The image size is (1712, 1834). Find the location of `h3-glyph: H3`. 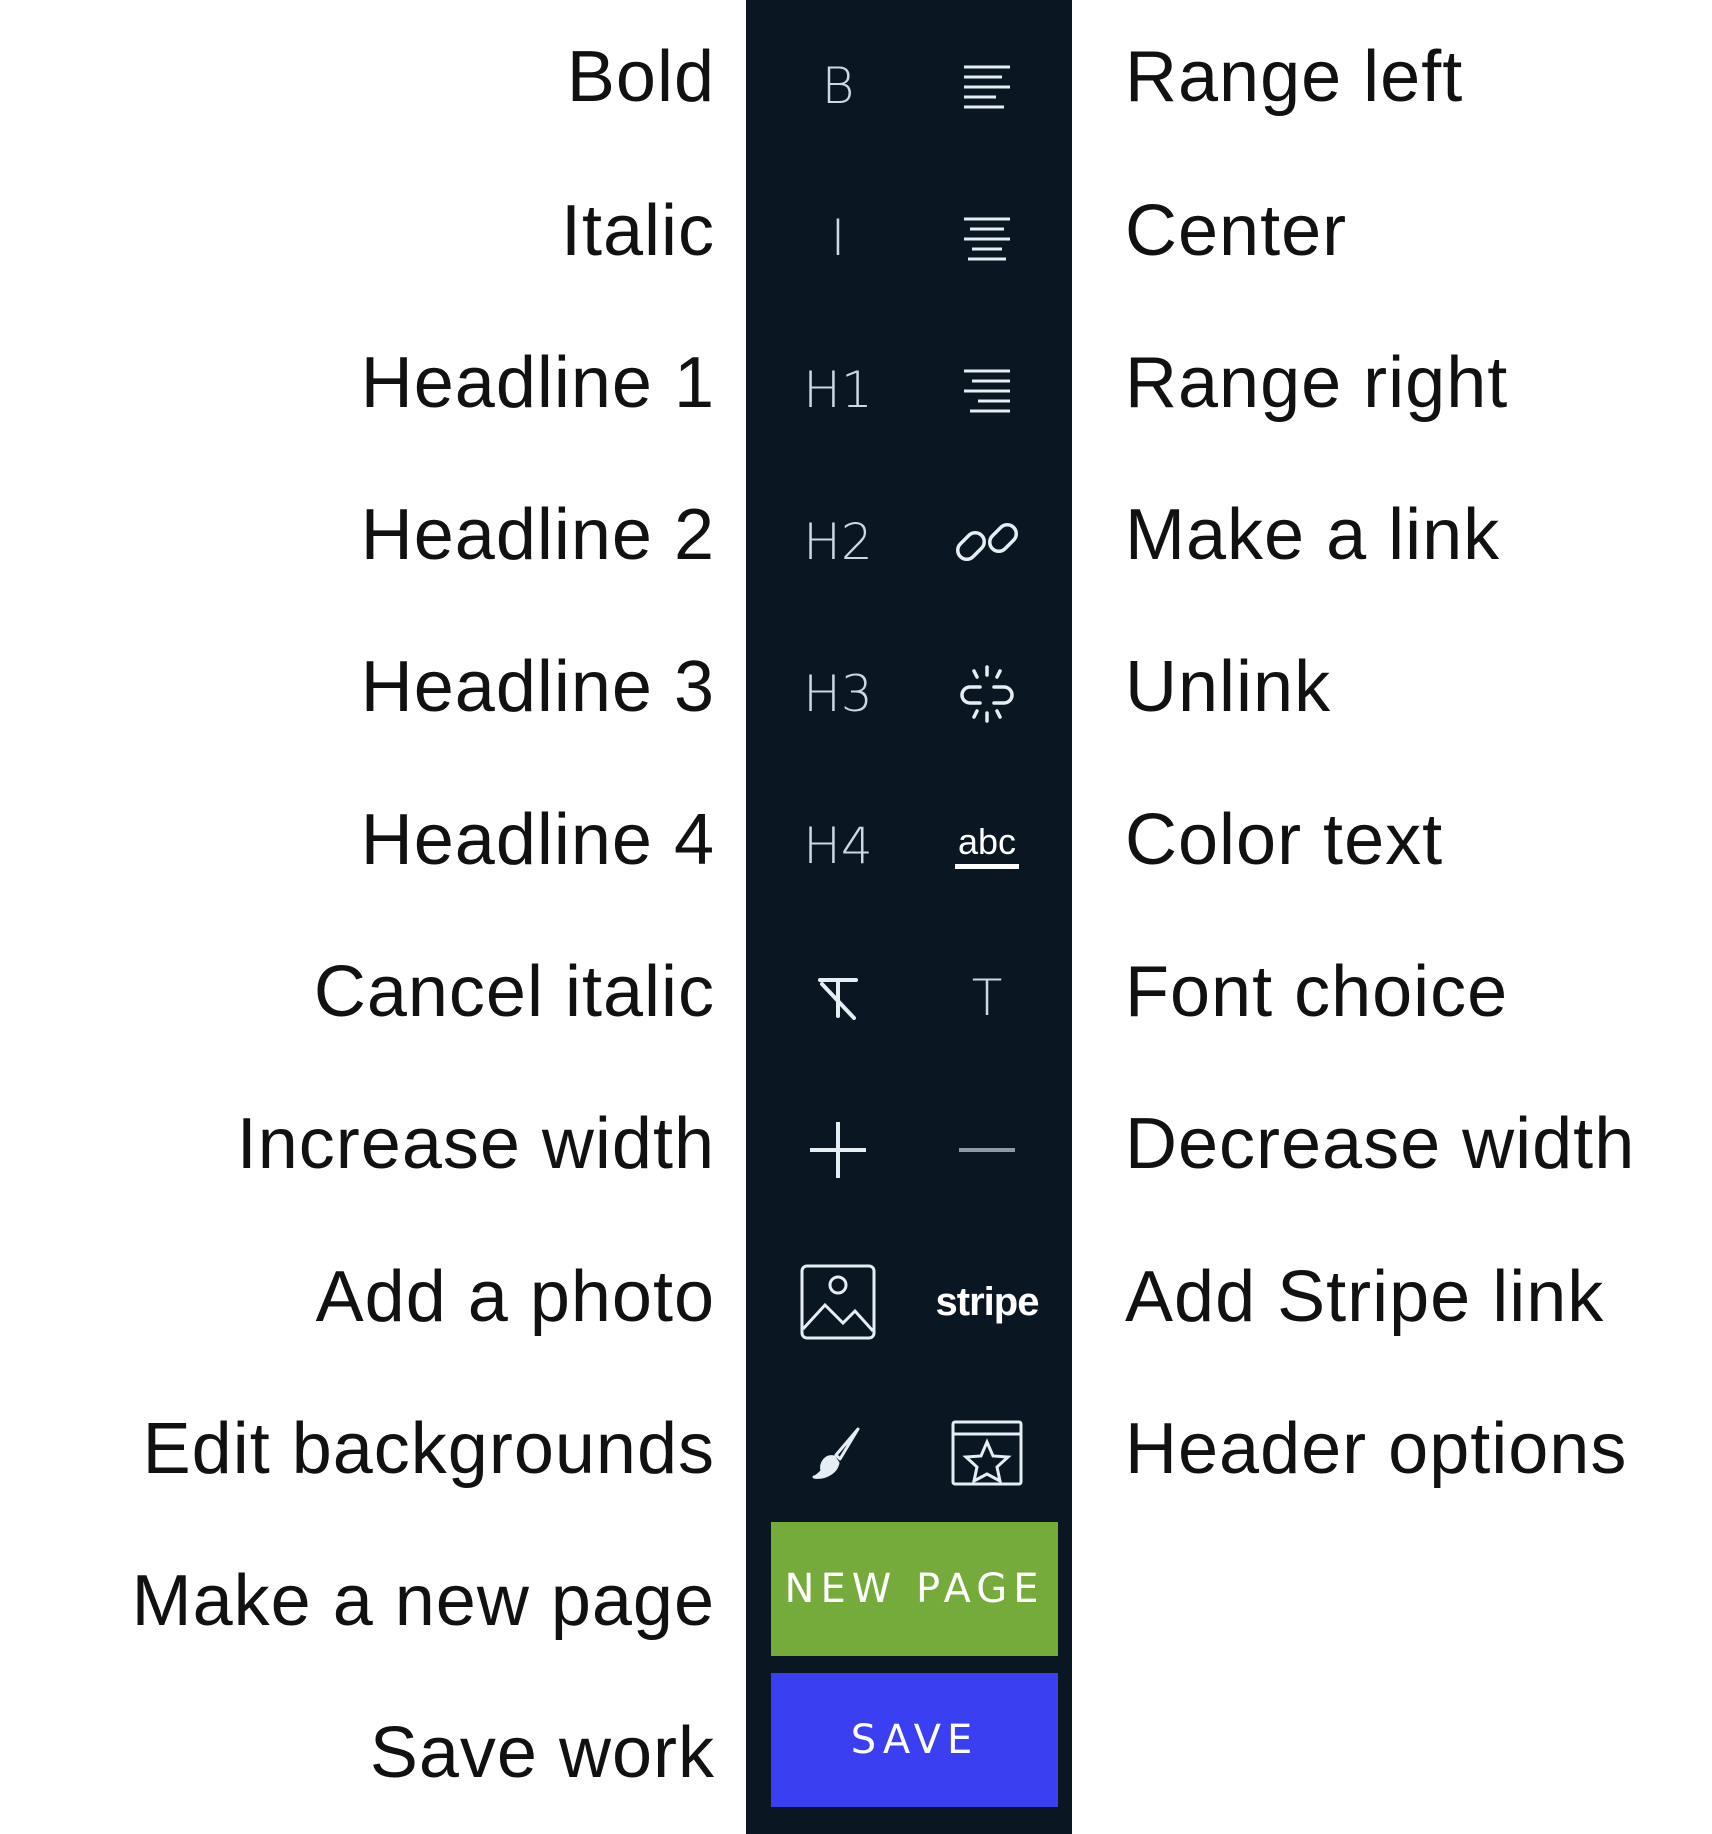

h3-glyph: H3 is located at coordinates (838, 694).